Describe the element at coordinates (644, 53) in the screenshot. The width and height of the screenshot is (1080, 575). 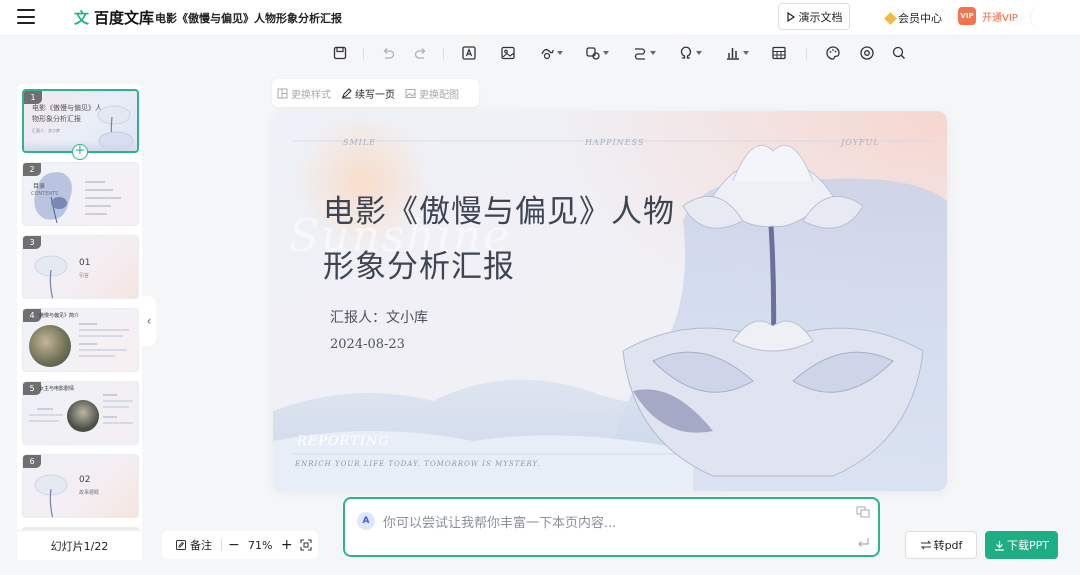
I see `connector-icon` at that location.